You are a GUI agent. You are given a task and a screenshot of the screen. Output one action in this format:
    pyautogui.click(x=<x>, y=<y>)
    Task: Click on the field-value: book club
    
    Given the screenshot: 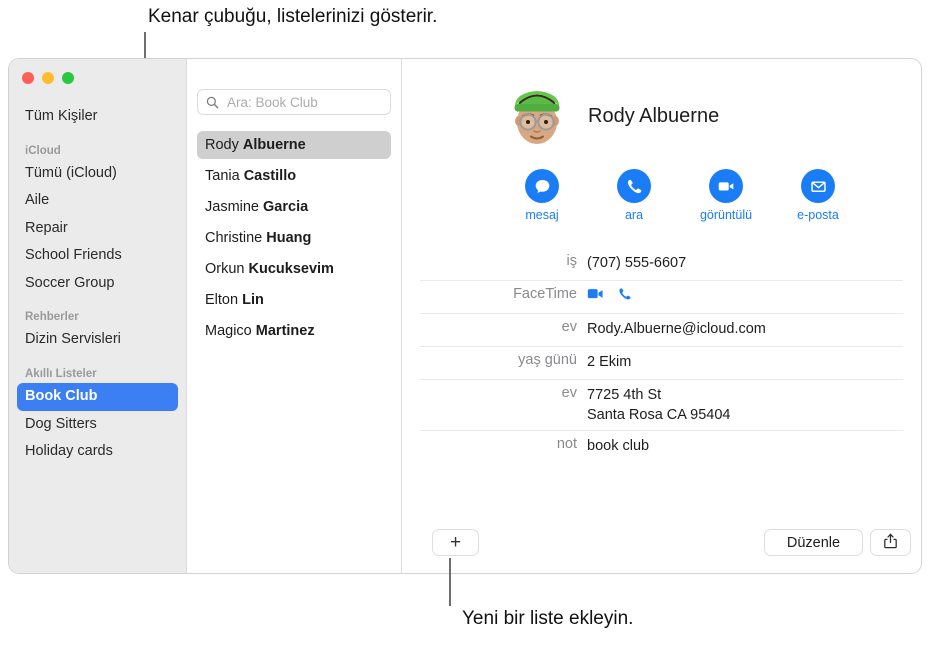 What is the action you would take?
    pyautogui.click(x=618, y=446)
    